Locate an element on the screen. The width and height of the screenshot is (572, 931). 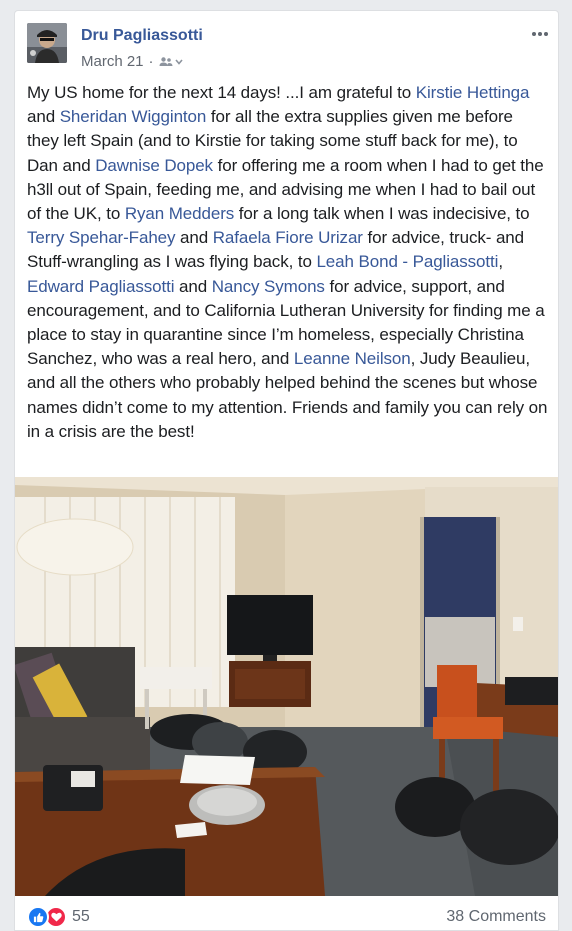
post-text: , is located at coordinates (500, 262).